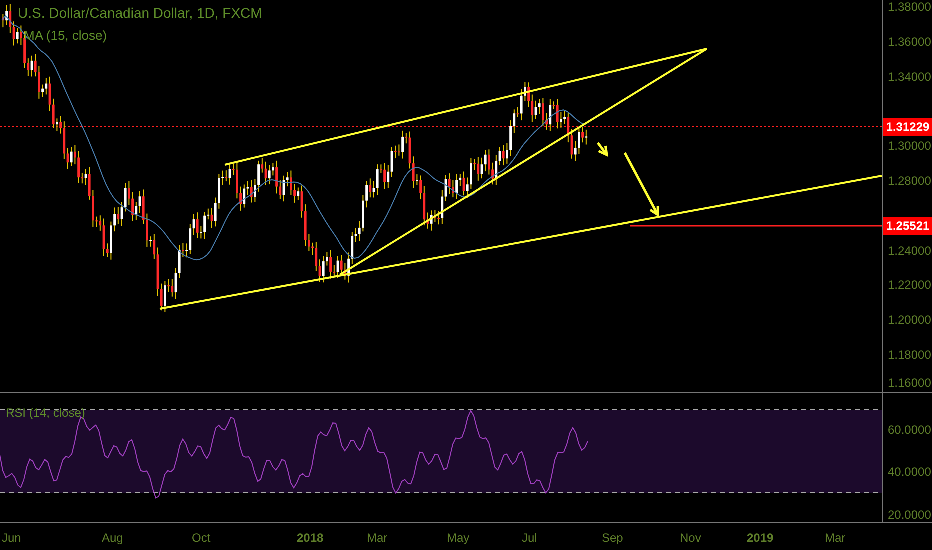 Image resolution: width=932 pixels, height=550 pixels. Describe the element at coordinates (910, 181) in the screenshot. I see `price-axis-label: 1.28000` at that location.